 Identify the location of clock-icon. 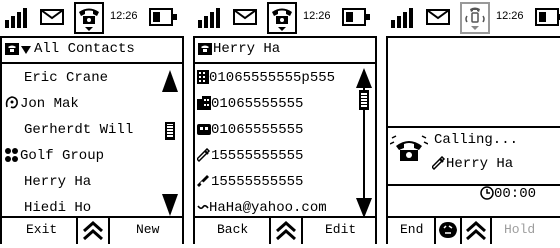
(487, 193).